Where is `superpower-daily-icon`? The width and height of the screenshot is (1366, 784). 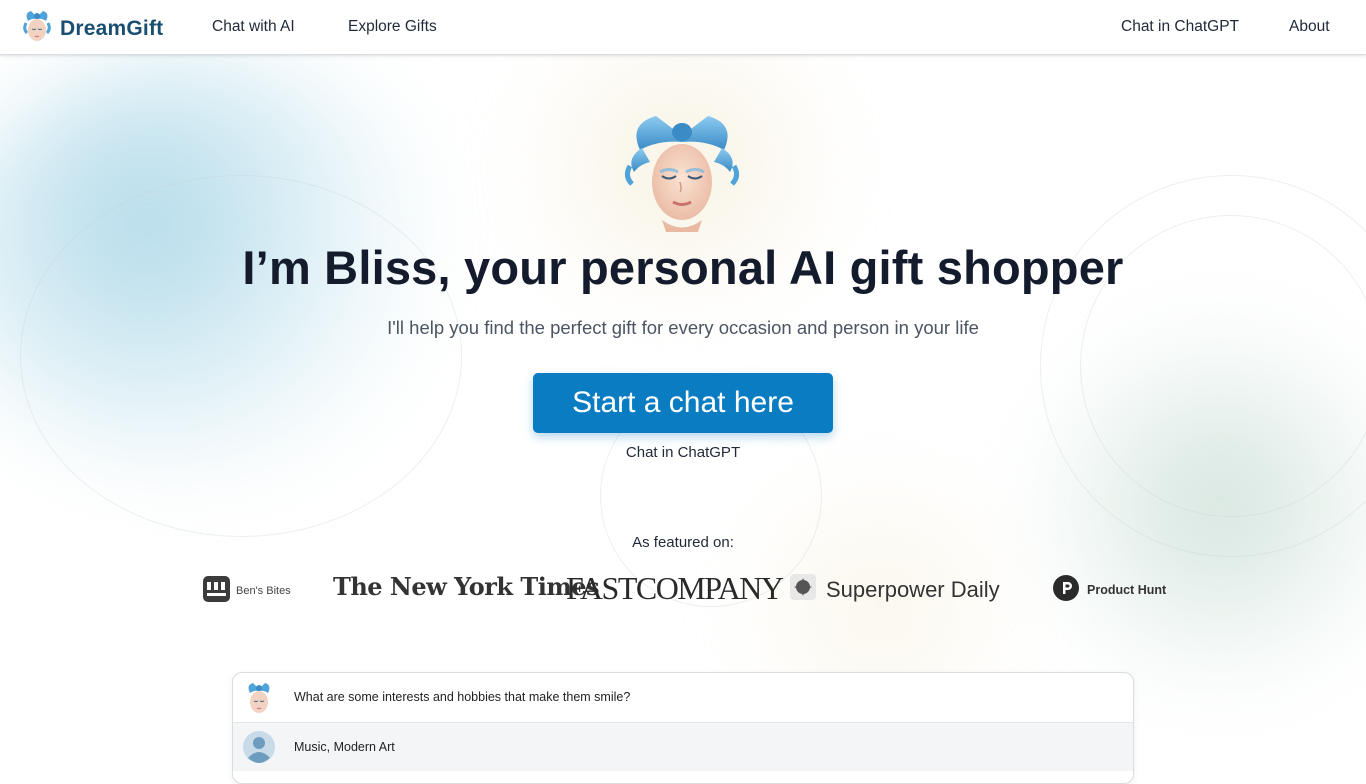
superpower-daily-icon is located at coordinates (803, 590).